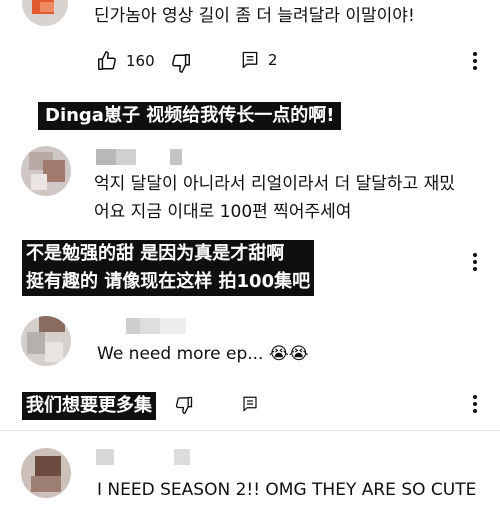 The height and width of the screenshot is (520, 500). Describe the element at coordinates (259, 60) in the screenshot. I see `reply-button: 2` at that location.